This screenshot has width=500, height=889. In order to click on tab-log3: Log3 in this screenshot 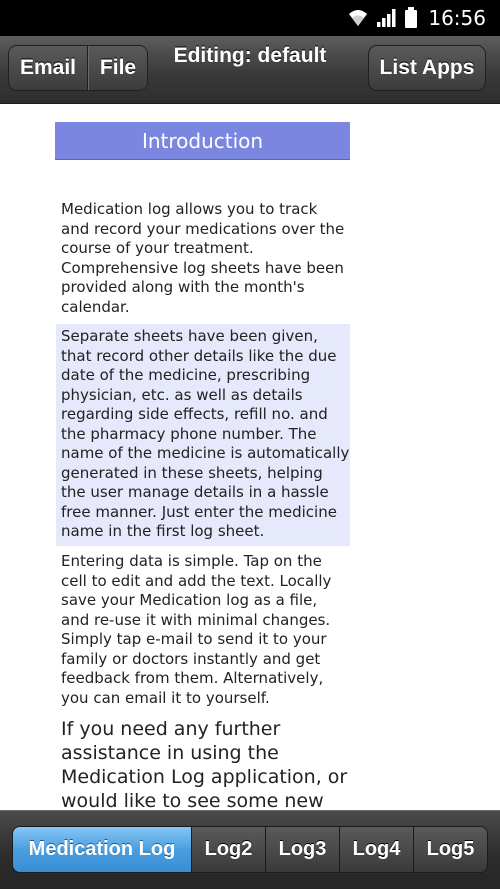, I will do `click(302, 849)`.